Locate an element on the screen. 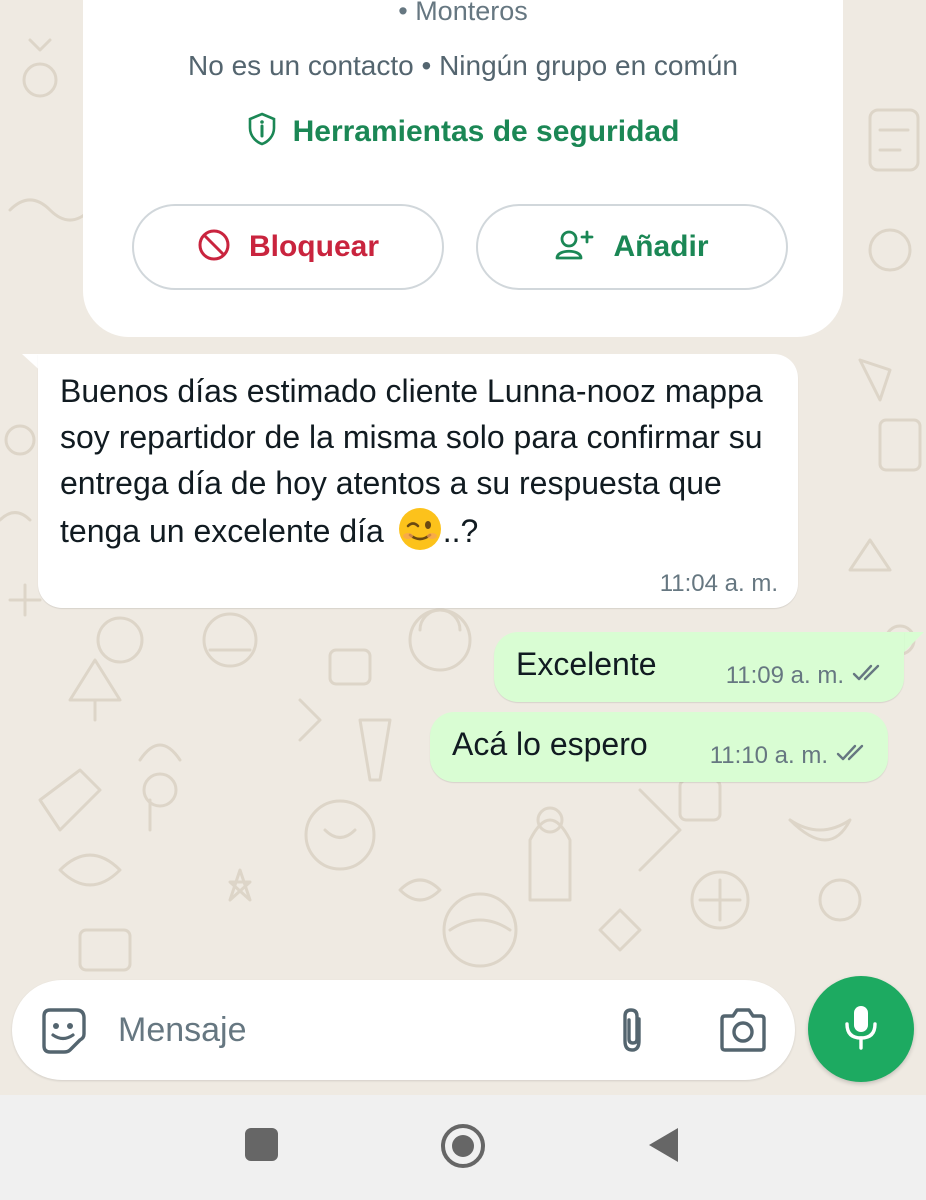  block-label: Bloquear is located at coordinates (314, 246).